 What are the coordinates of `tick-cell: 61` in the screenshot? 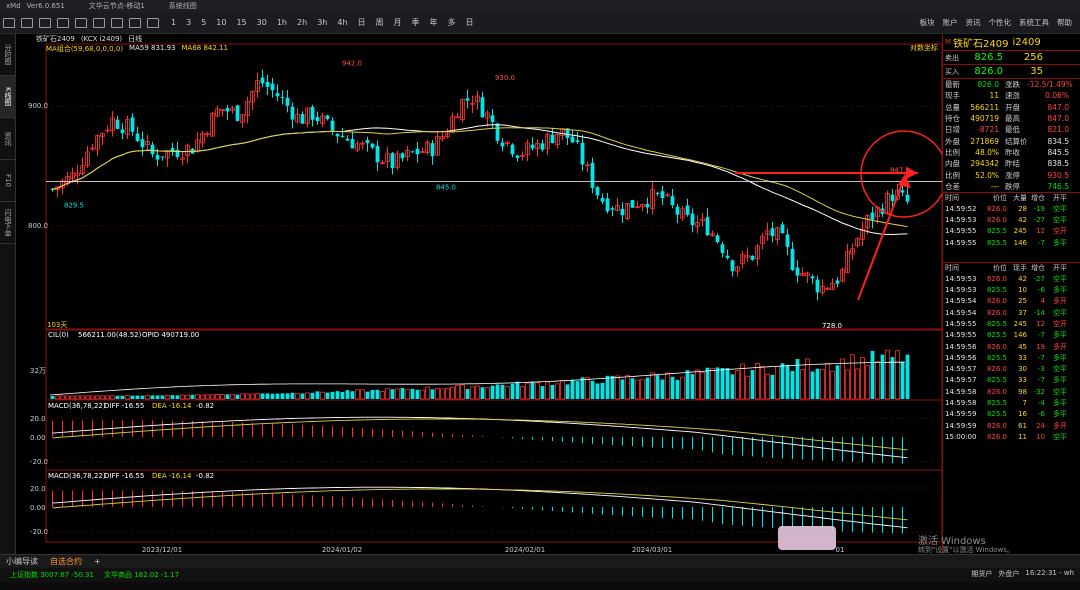 It's located at (1022, 425).